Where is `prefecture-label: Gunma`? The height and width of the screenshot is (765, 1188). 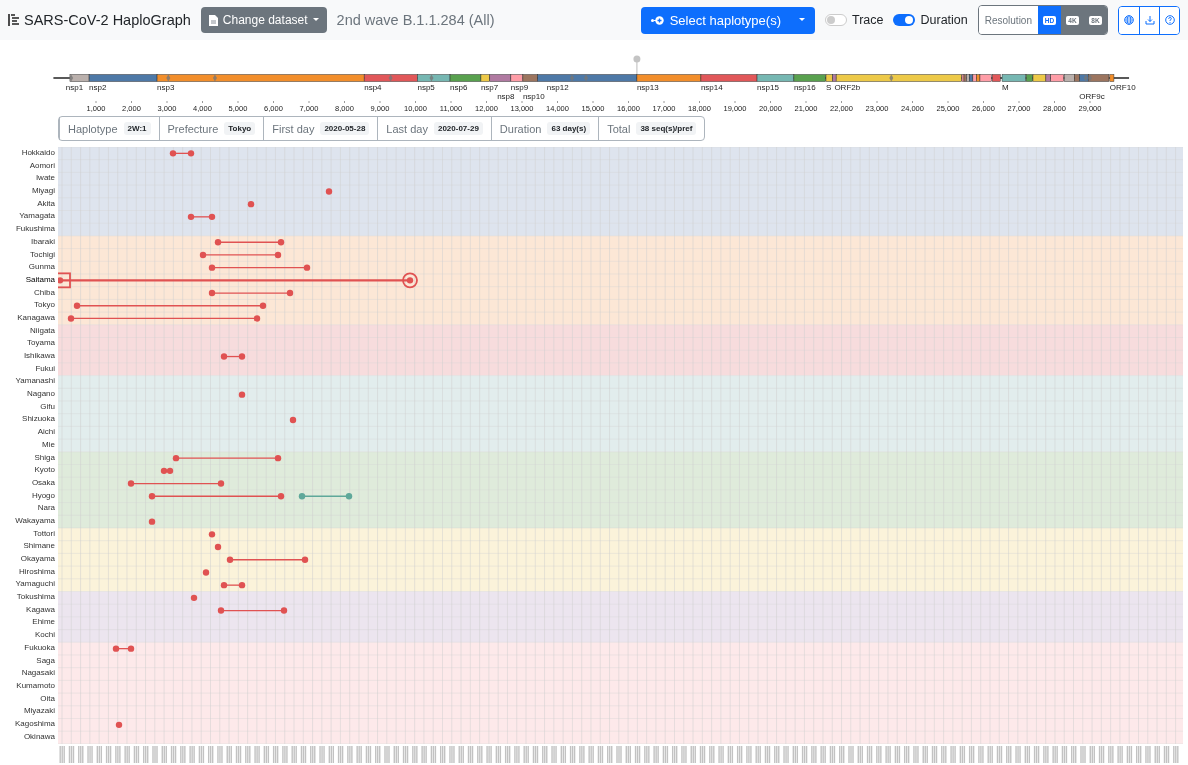 prefecture-label: Gunma is located at coordinates (41, 267).